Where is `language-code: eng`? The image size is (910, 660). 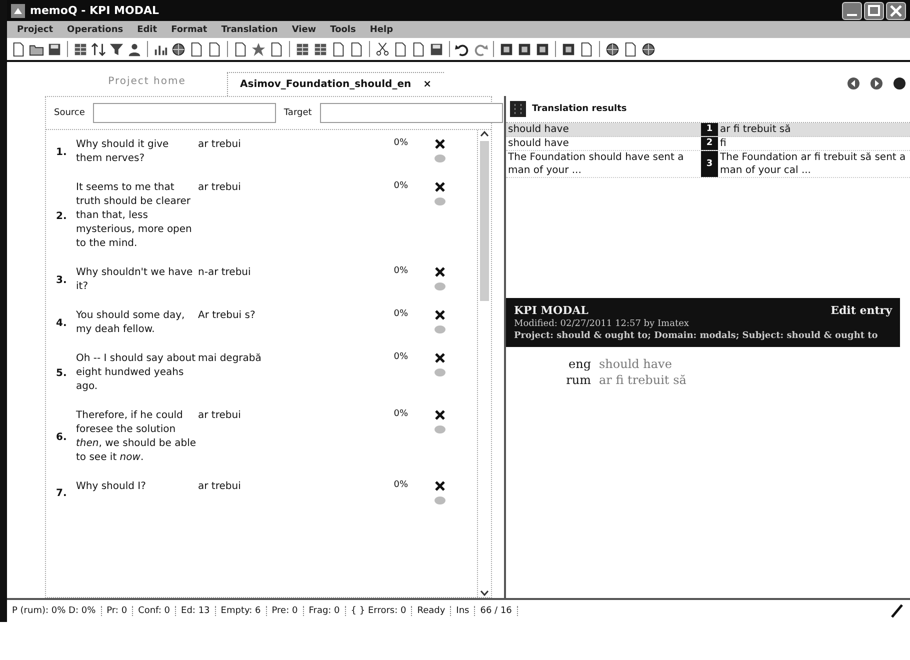
language-code: eng is located at coordinates (579, 364).